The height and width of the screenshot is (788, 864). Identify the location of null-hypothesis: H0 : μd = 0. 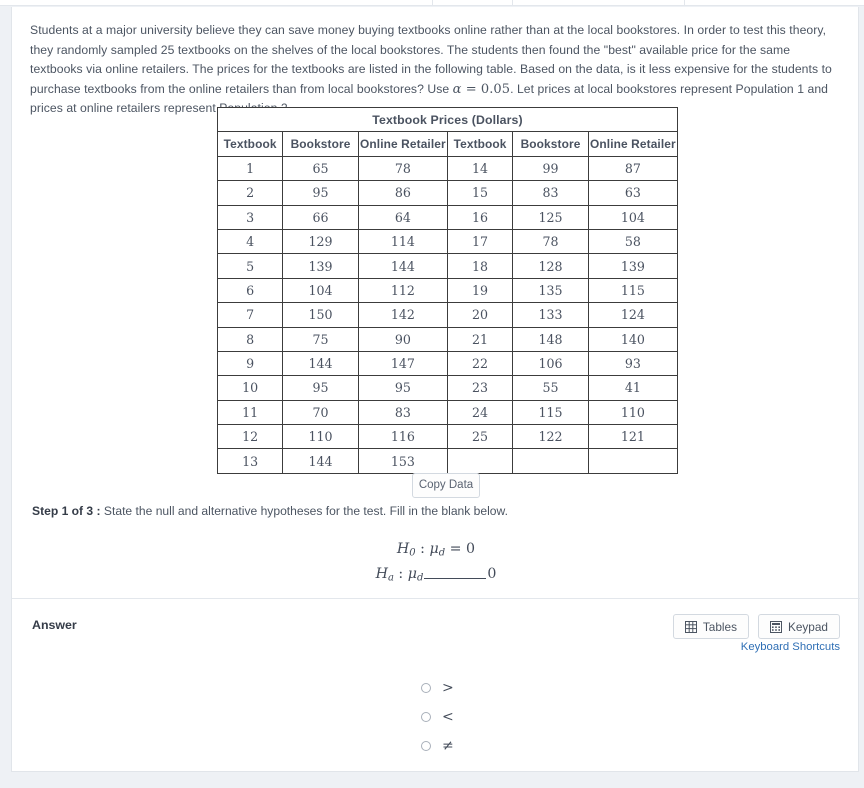
(436, 549).